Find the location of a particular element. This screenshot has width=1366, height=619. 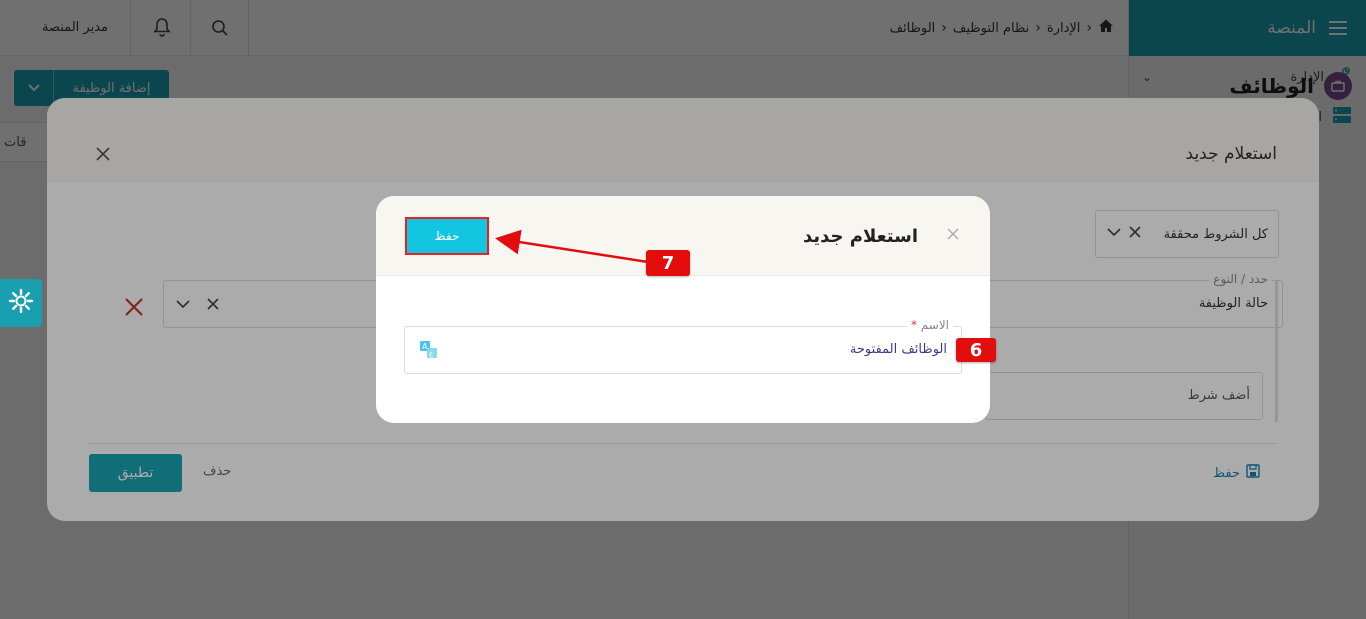

step-callout-7: 7 is located at coordinates (668, 263).